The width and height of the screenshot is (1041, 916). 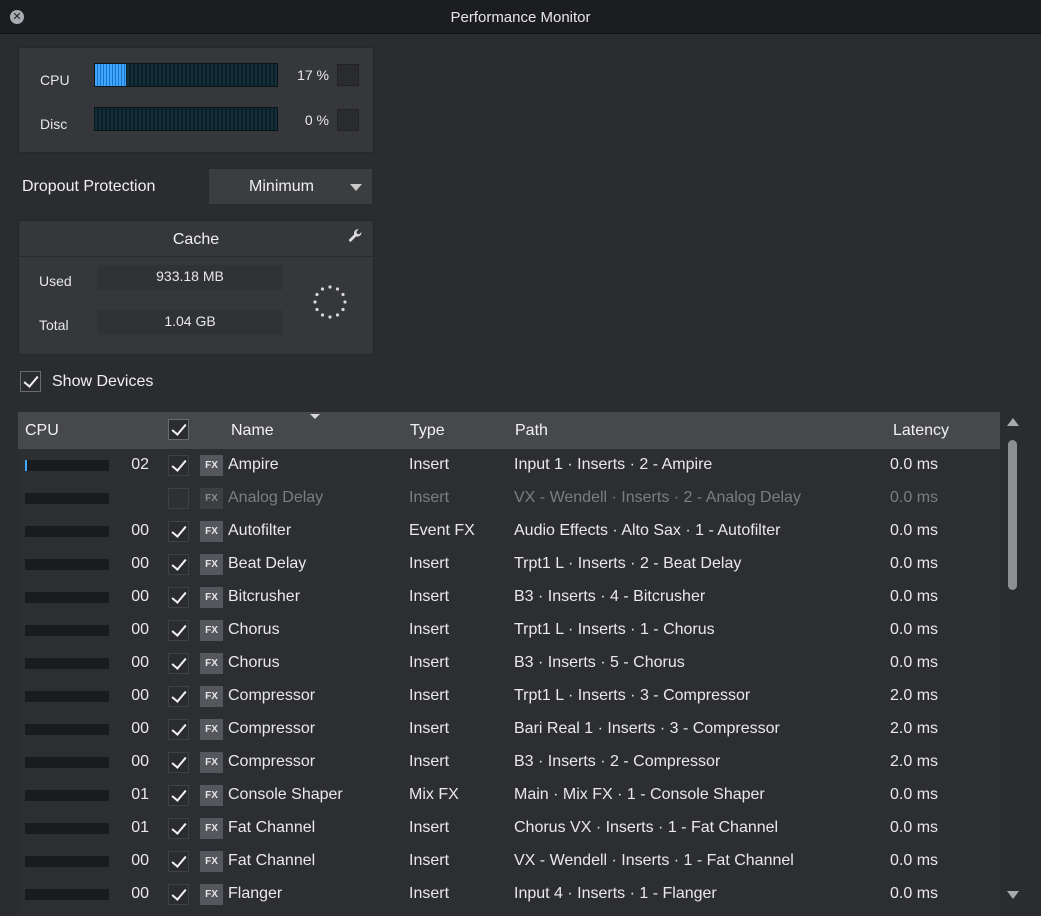 What do you see at coordinates (617, 761) in the screenshot?
I see `device-path: B3 · Inserts · 2 - Compressor` at bounding box center [617, 761].